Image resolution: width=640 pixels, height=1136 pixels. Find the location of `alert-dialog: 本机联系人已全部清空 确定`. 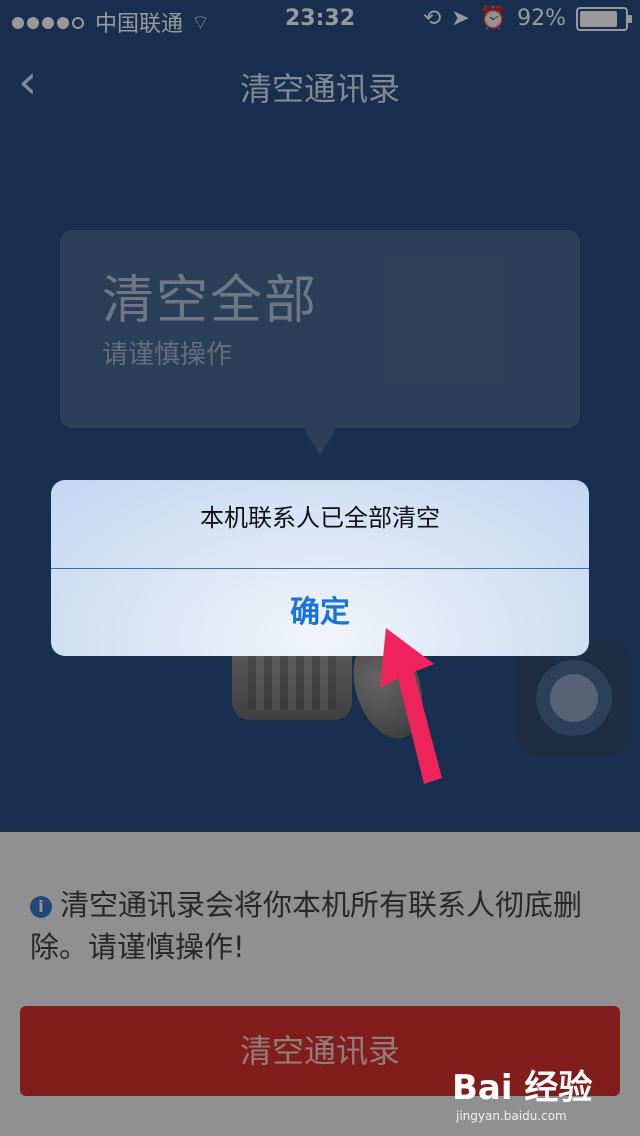

alert-dialog: 本机联系人已全部清空 确定 is located at coordinates (320, 568).